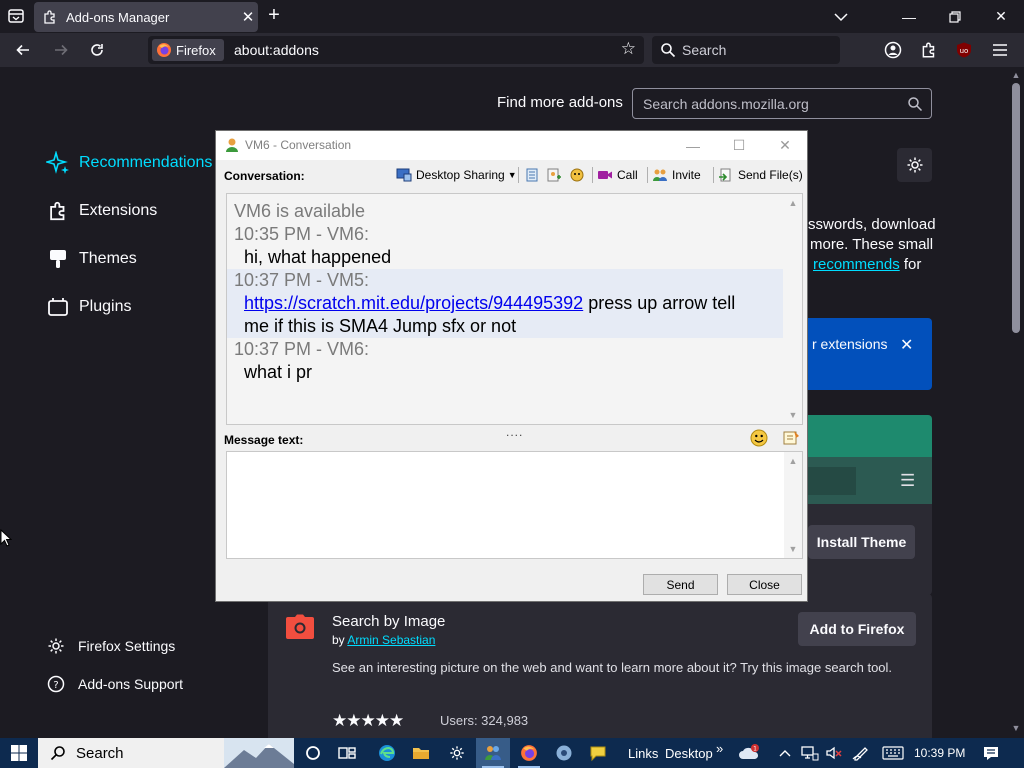  Describe the element at coordinates (764, 584) in the screenshot. I see `close-button: Close` at that location.